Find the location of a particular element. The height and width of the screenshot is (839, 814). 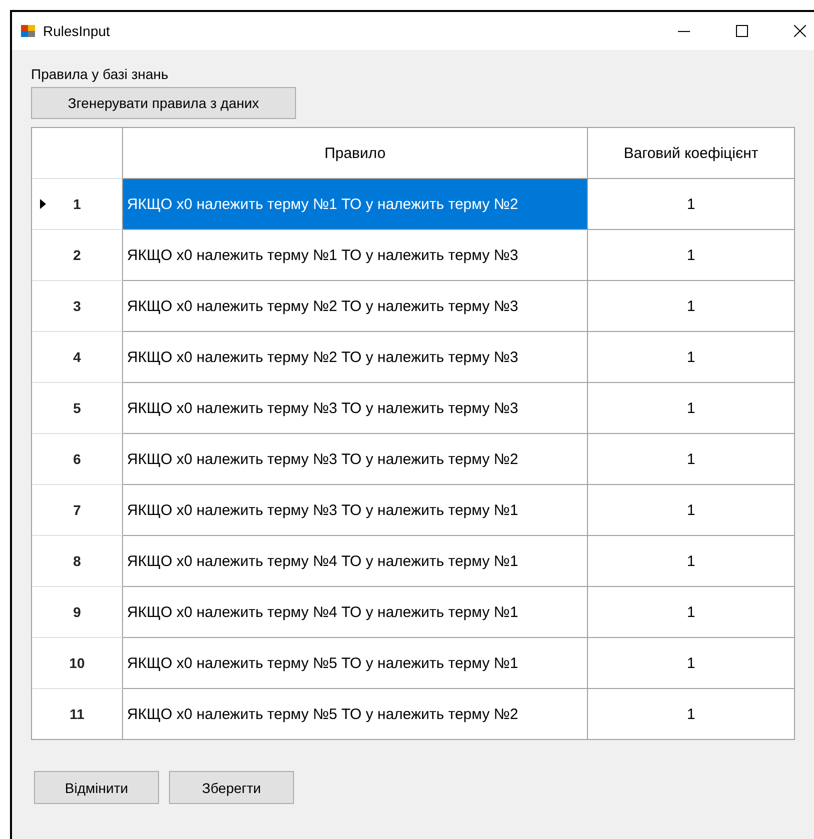

rule-cell: ЯКЩО x0 належить терму №5 ТО у належить терму №2 is located at coordinates (355, 713).